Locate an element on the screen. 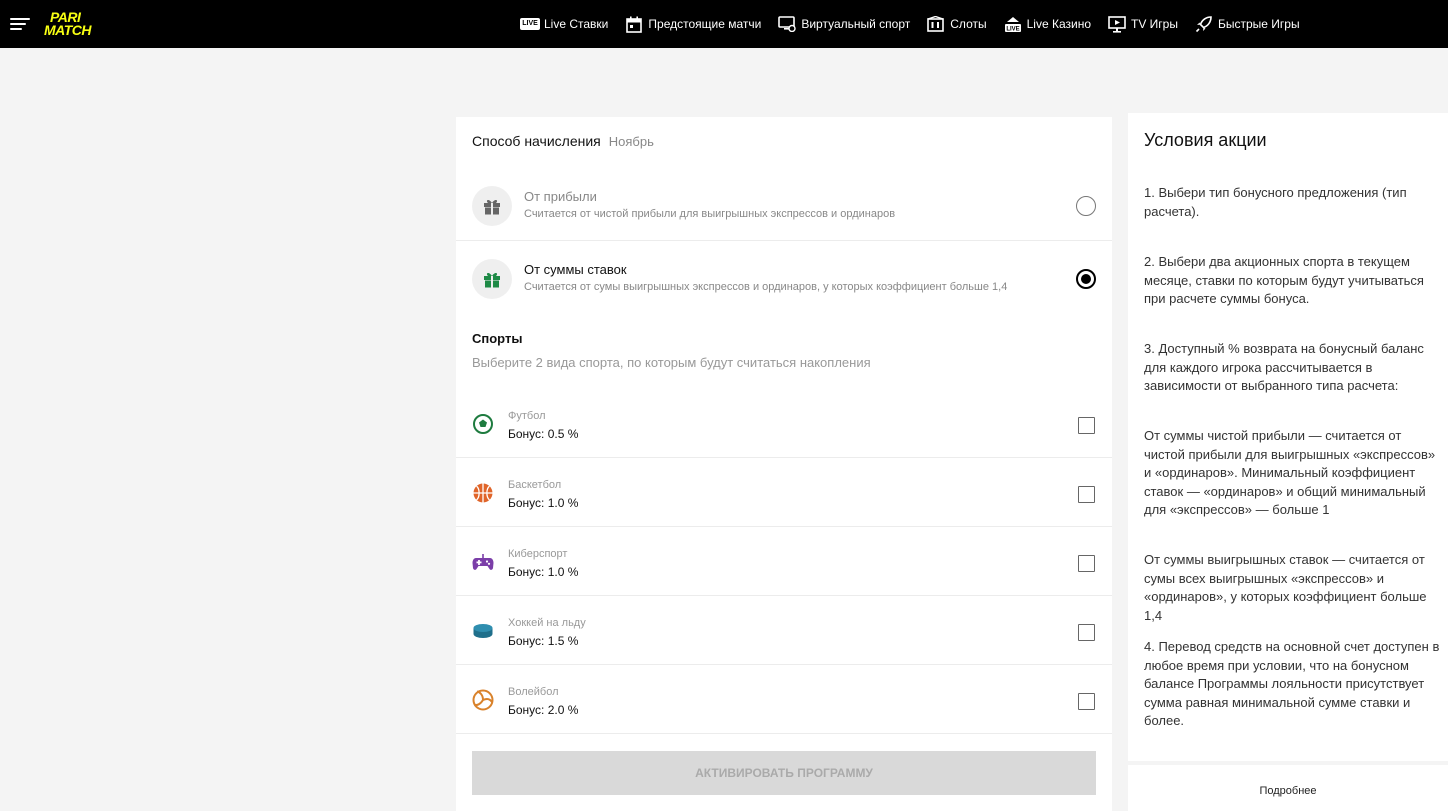  terms-title: Условия акции is located at coordinates (1205, 140).